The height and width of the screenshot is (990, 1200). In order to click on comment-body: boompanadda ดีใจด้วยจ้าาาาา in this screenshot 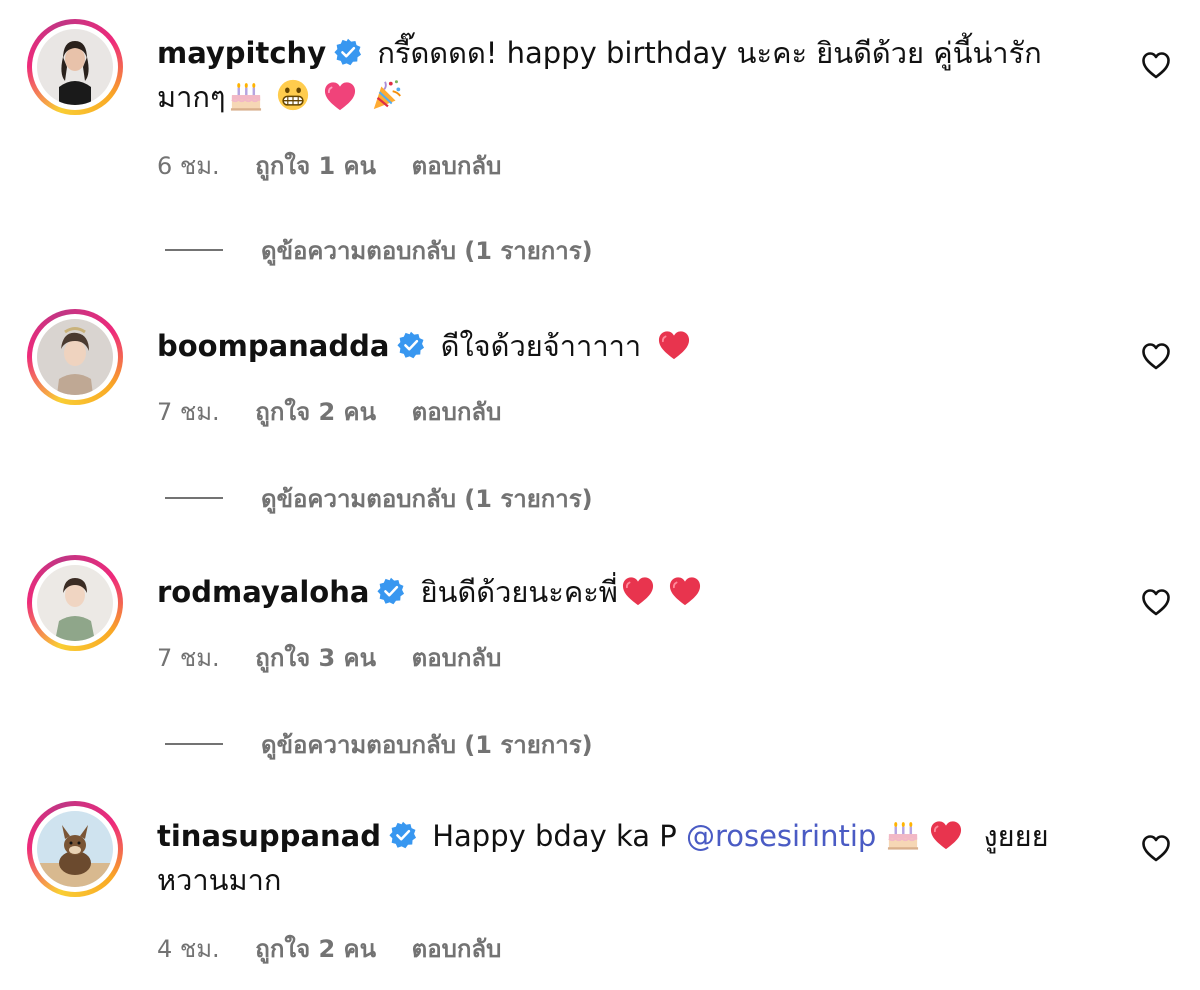, I will do `click(617, 346)`.